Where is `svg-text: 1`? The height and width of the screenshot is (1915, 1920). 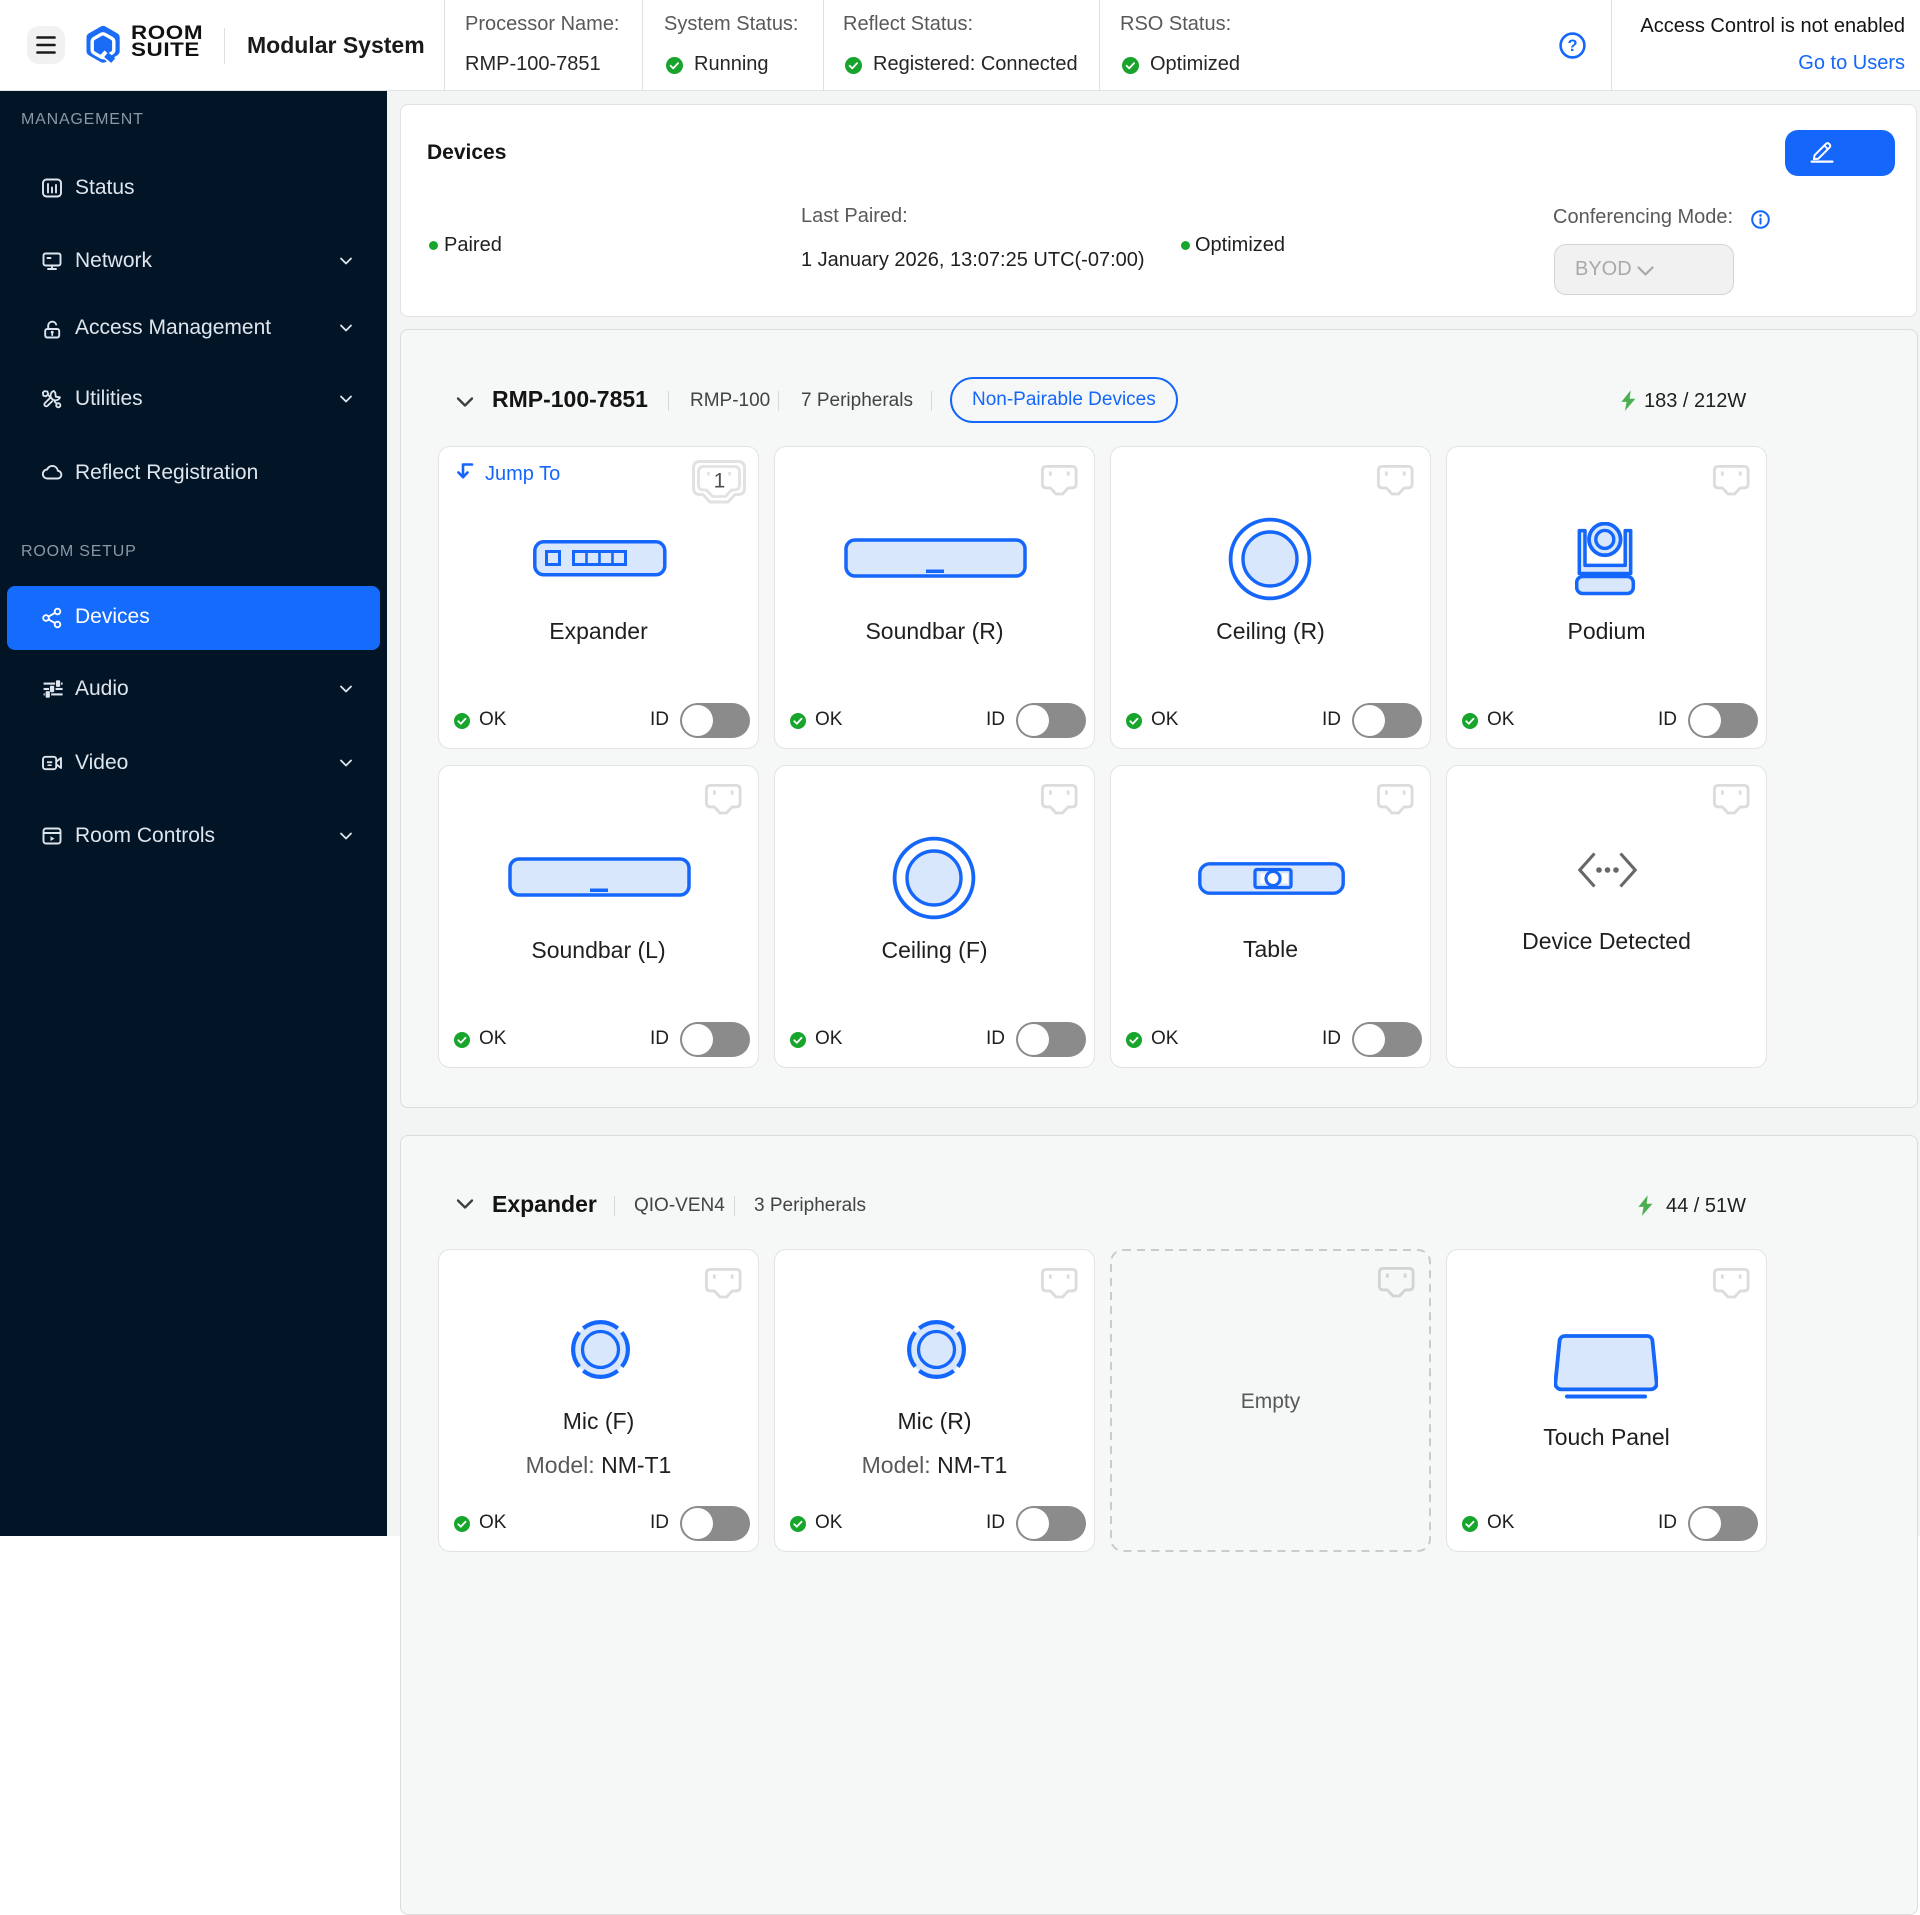 svg-text: 1 is located at coordinates (720, 481).